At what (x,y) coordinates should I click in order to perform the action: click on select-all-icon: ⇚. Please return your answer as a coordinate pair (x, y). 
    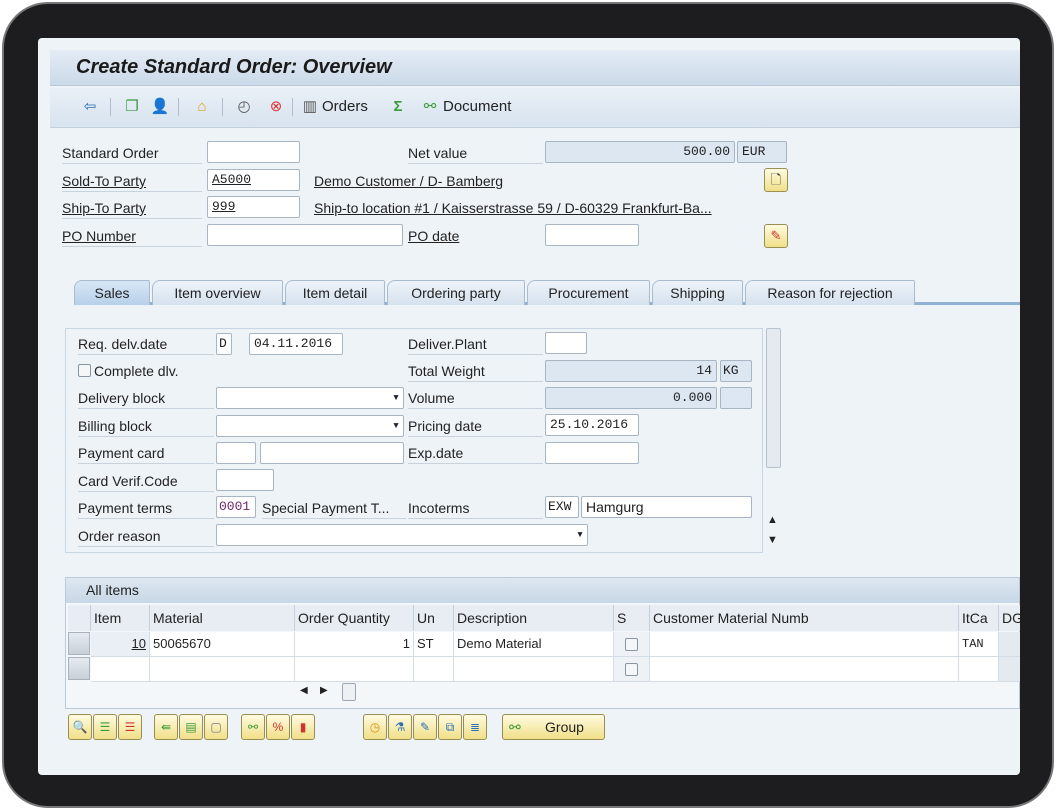
    Looking at the image, I should click on (166, 727).